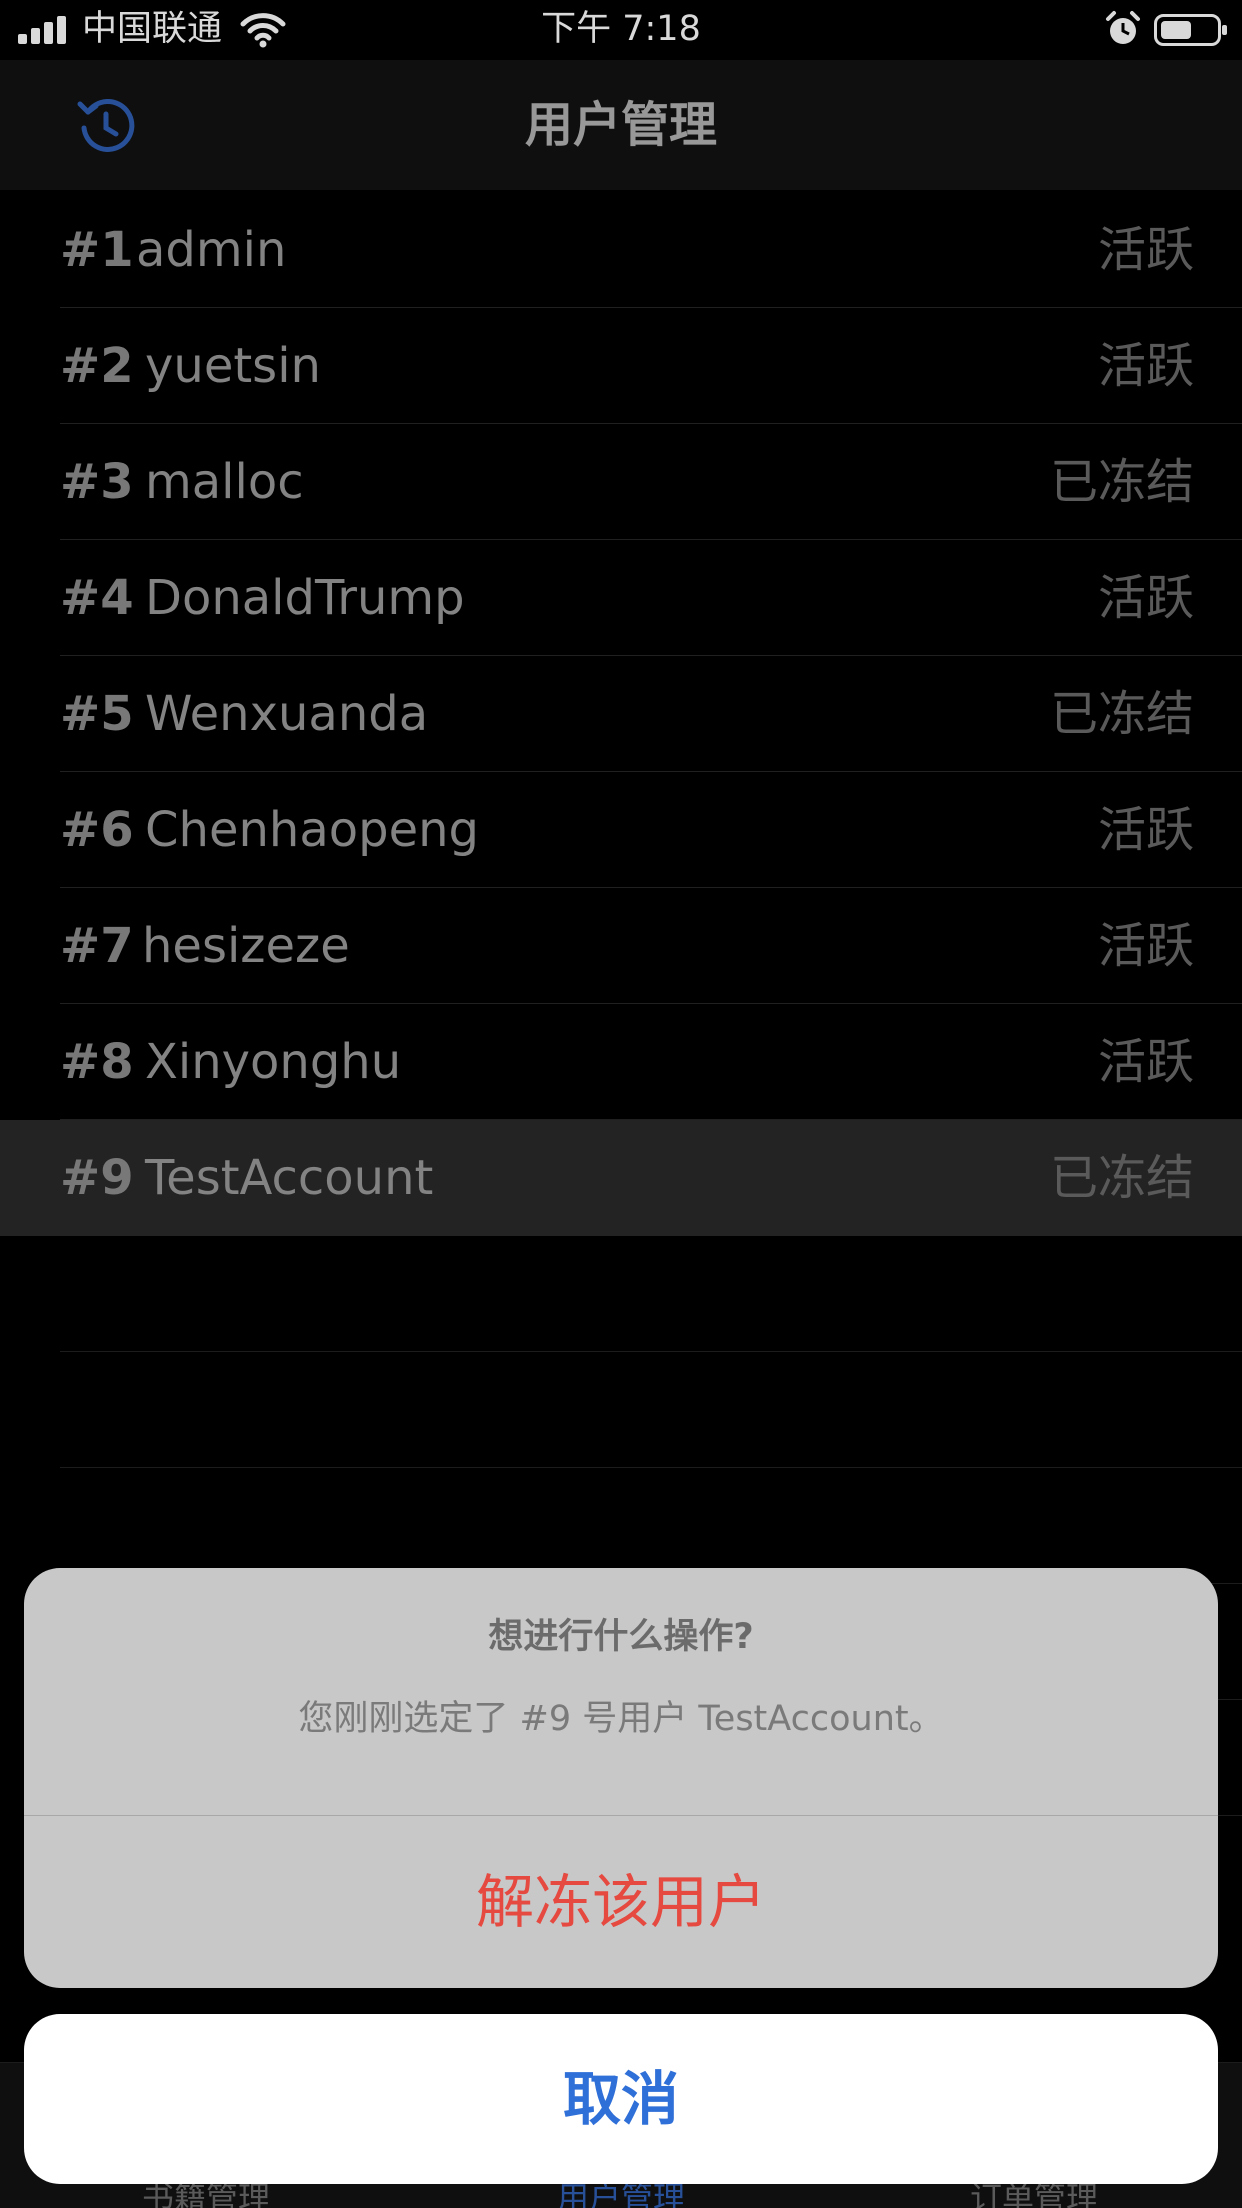 Image resolution: width=1242 pixels, height=2208 pixels. Describe the element at coordinates (621, 2099) in the screenshot. I see `cancel-button: 取消` at that location.